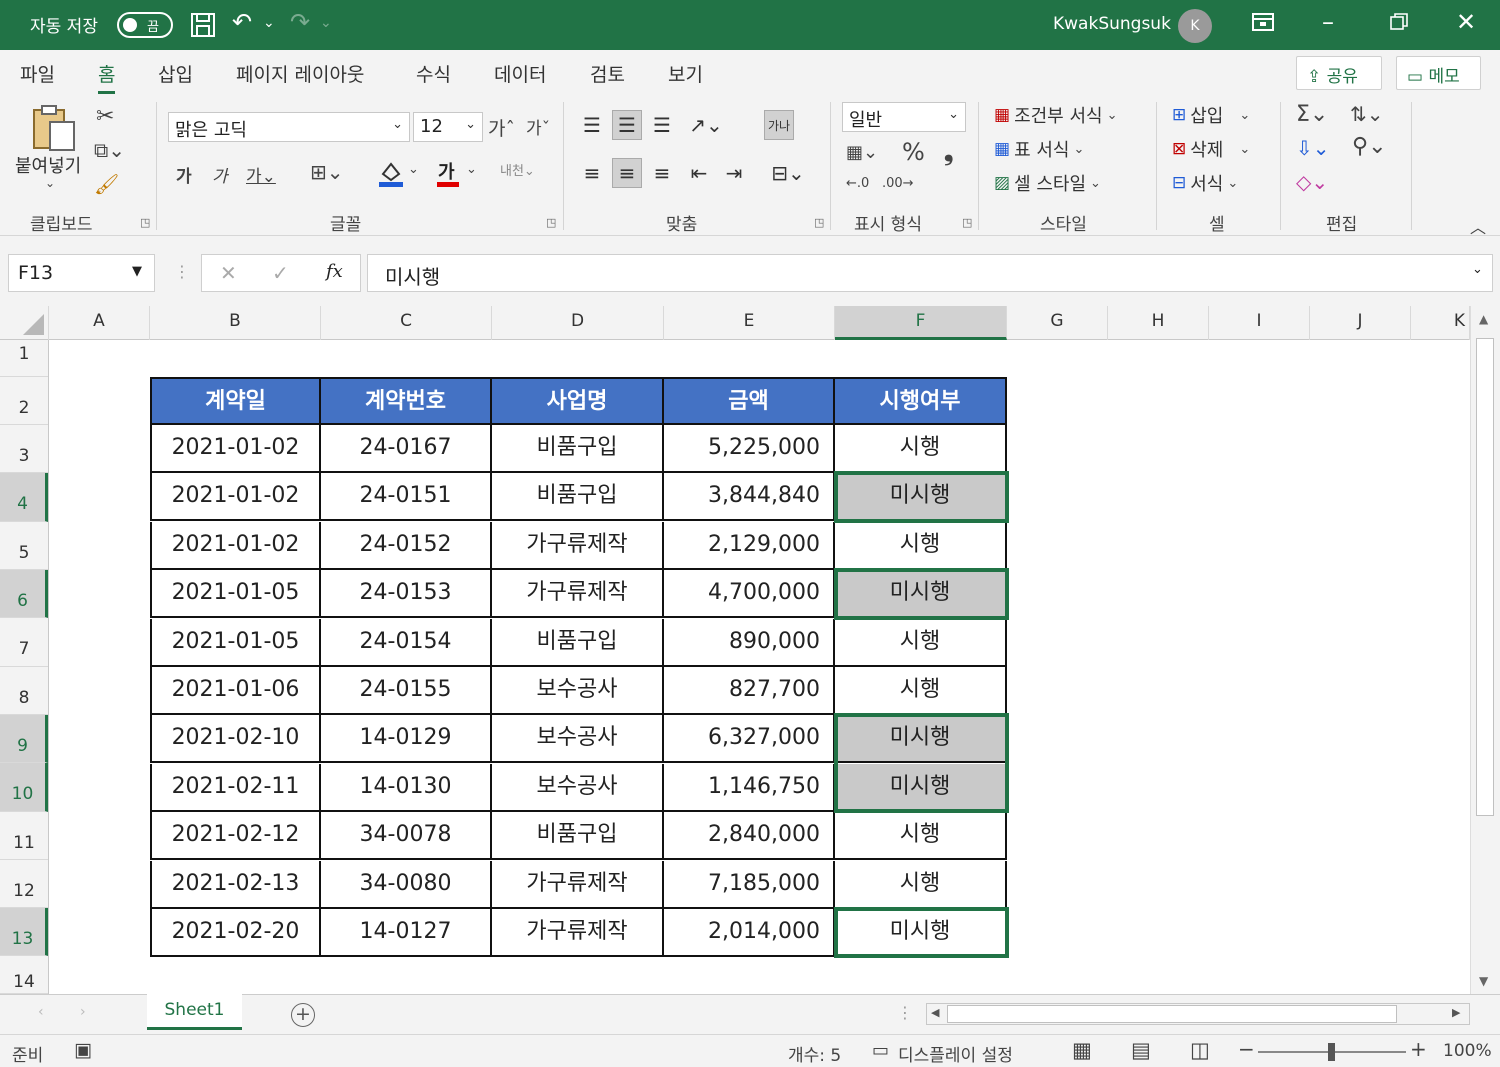 The width and height of the screenshot is (1500, 1067). I want to click on underline-icon: 가⌄, so click(261, 174).